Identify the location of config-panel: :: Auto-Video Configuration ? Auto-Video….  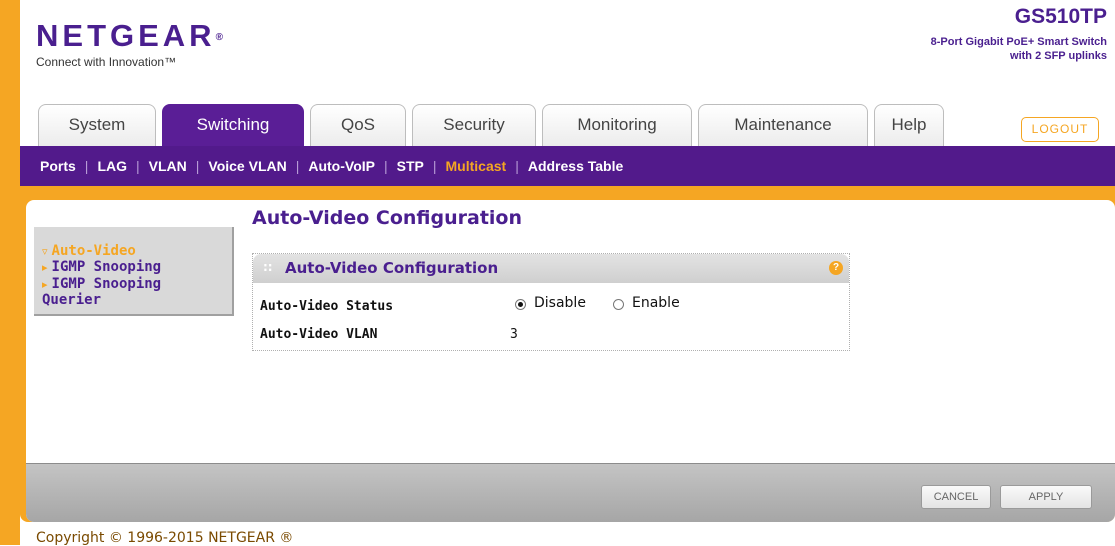
(551, 302).